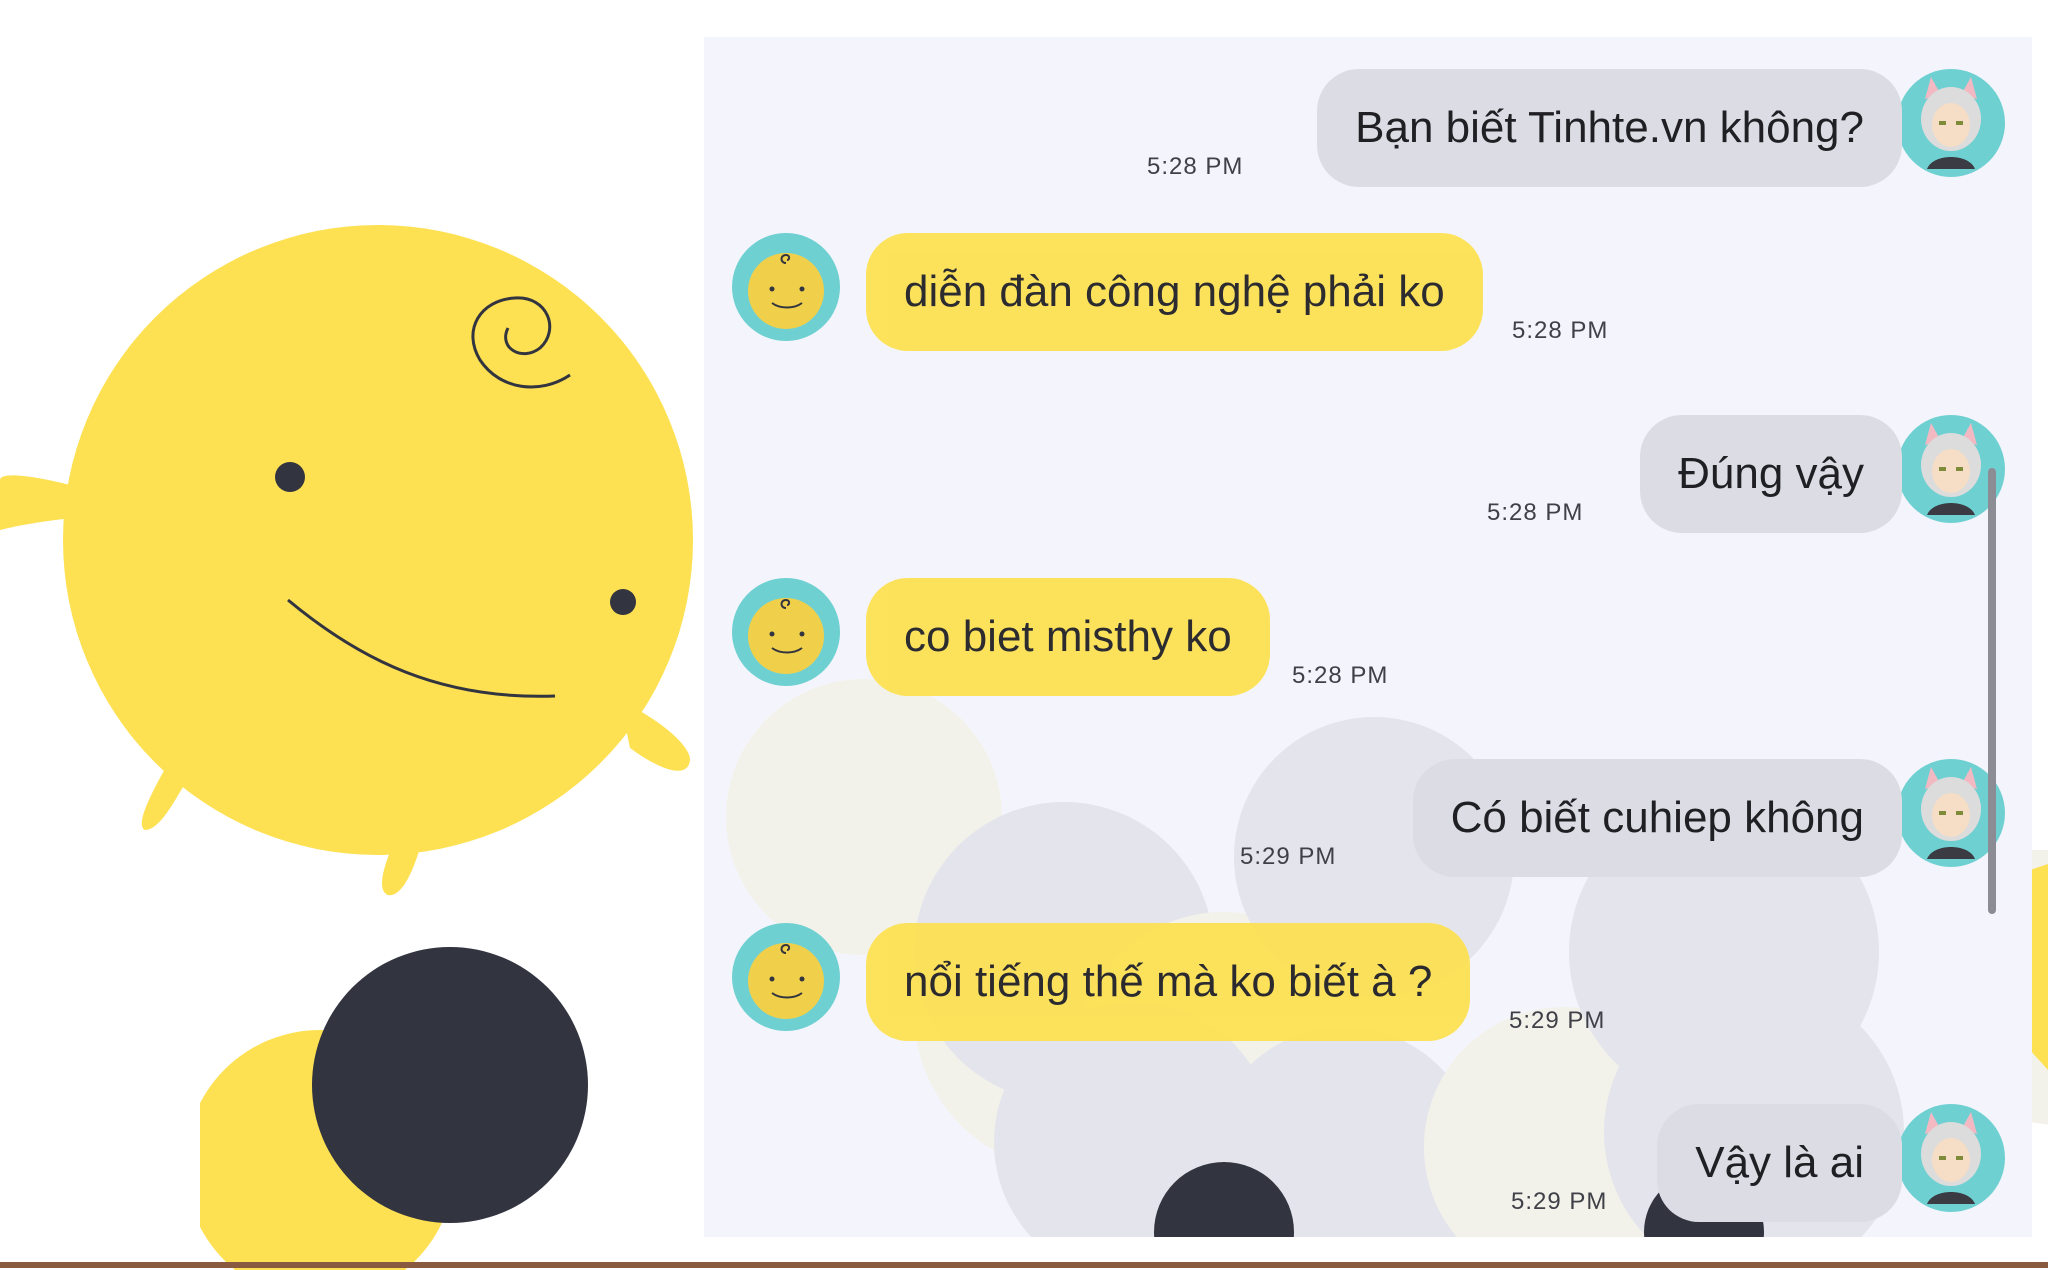 The image size is (2048, 1270). I want to click on chat-scrollbar, so click(1992, 691).